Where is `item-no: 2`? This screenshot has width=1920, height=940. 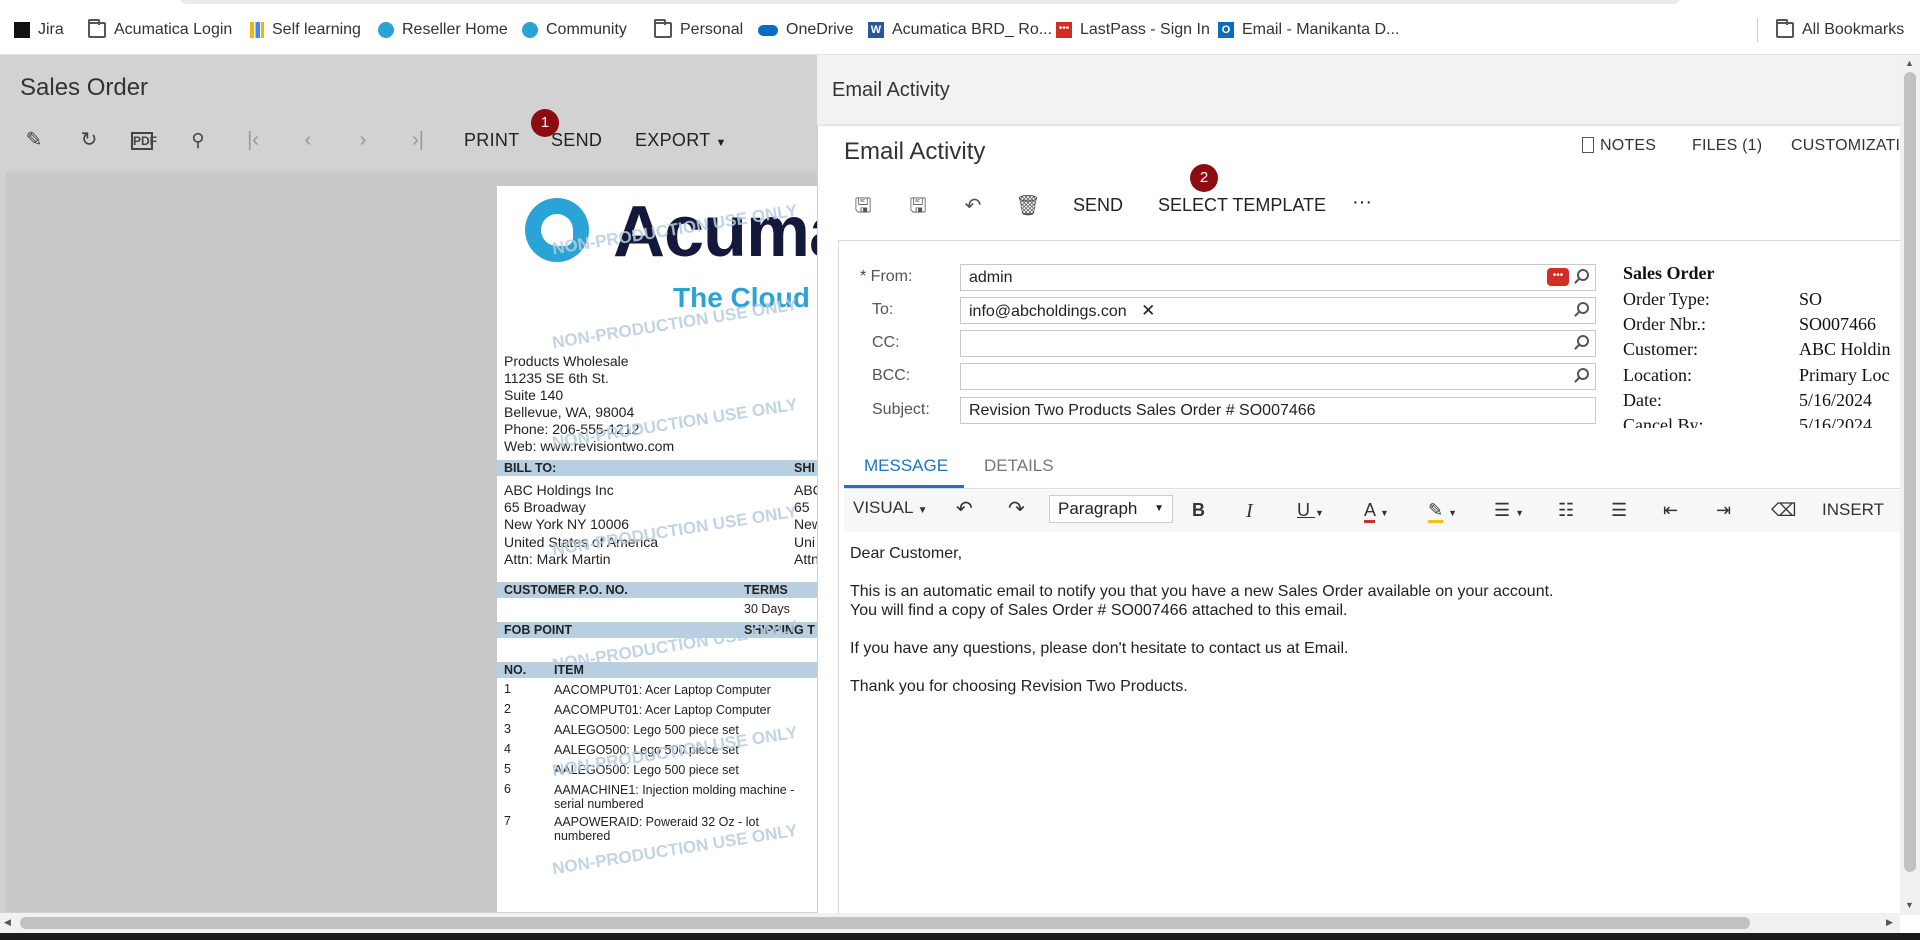
item-no: 2 is located at coordinates (507, 709).